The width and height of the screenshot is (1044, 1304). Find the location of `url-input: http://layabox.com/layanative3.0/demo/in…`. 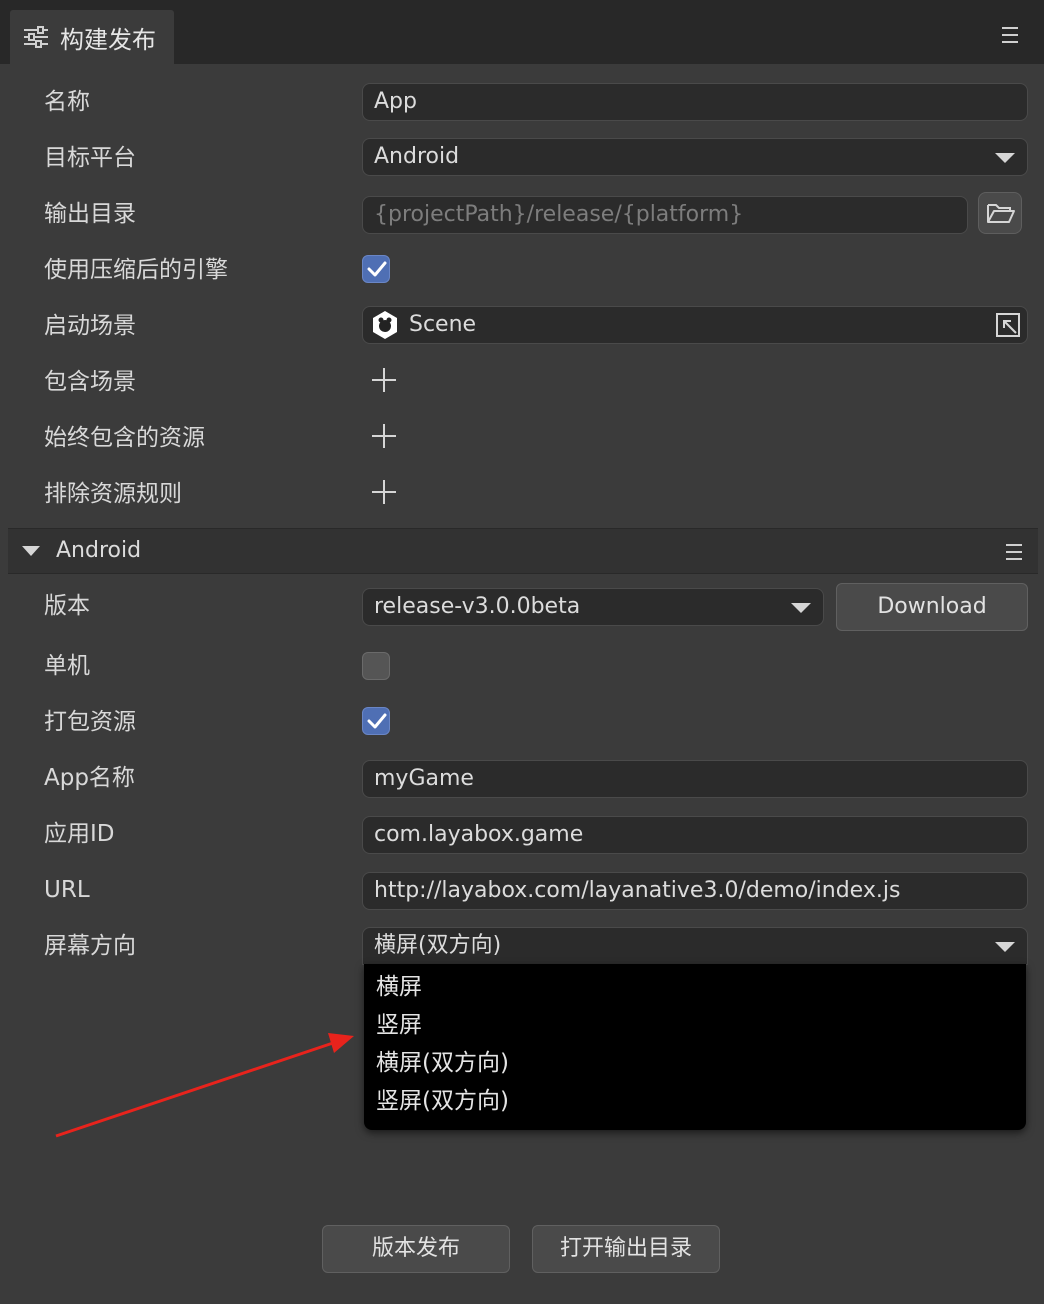

url-input: http://layabox.com/layanative3.0/demo/in… is located at coordinates (695, 891).